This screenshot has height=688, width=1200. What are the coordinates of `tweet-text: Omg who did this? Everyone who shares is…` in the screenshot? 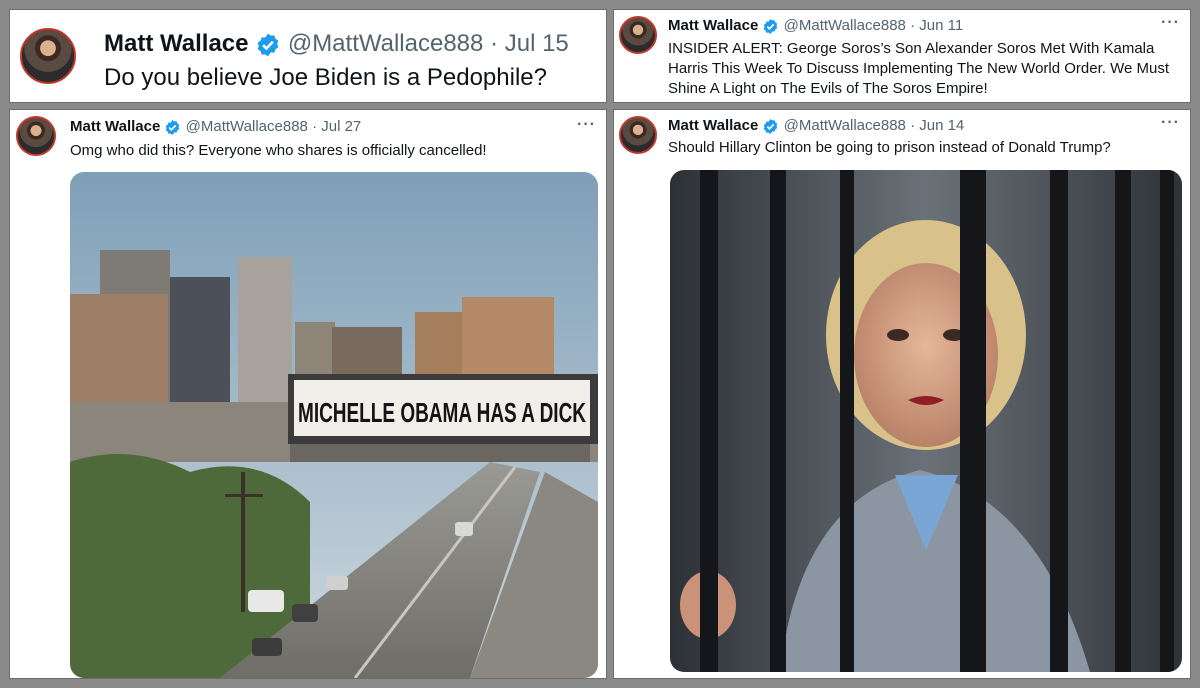 It's located at (278, 150).